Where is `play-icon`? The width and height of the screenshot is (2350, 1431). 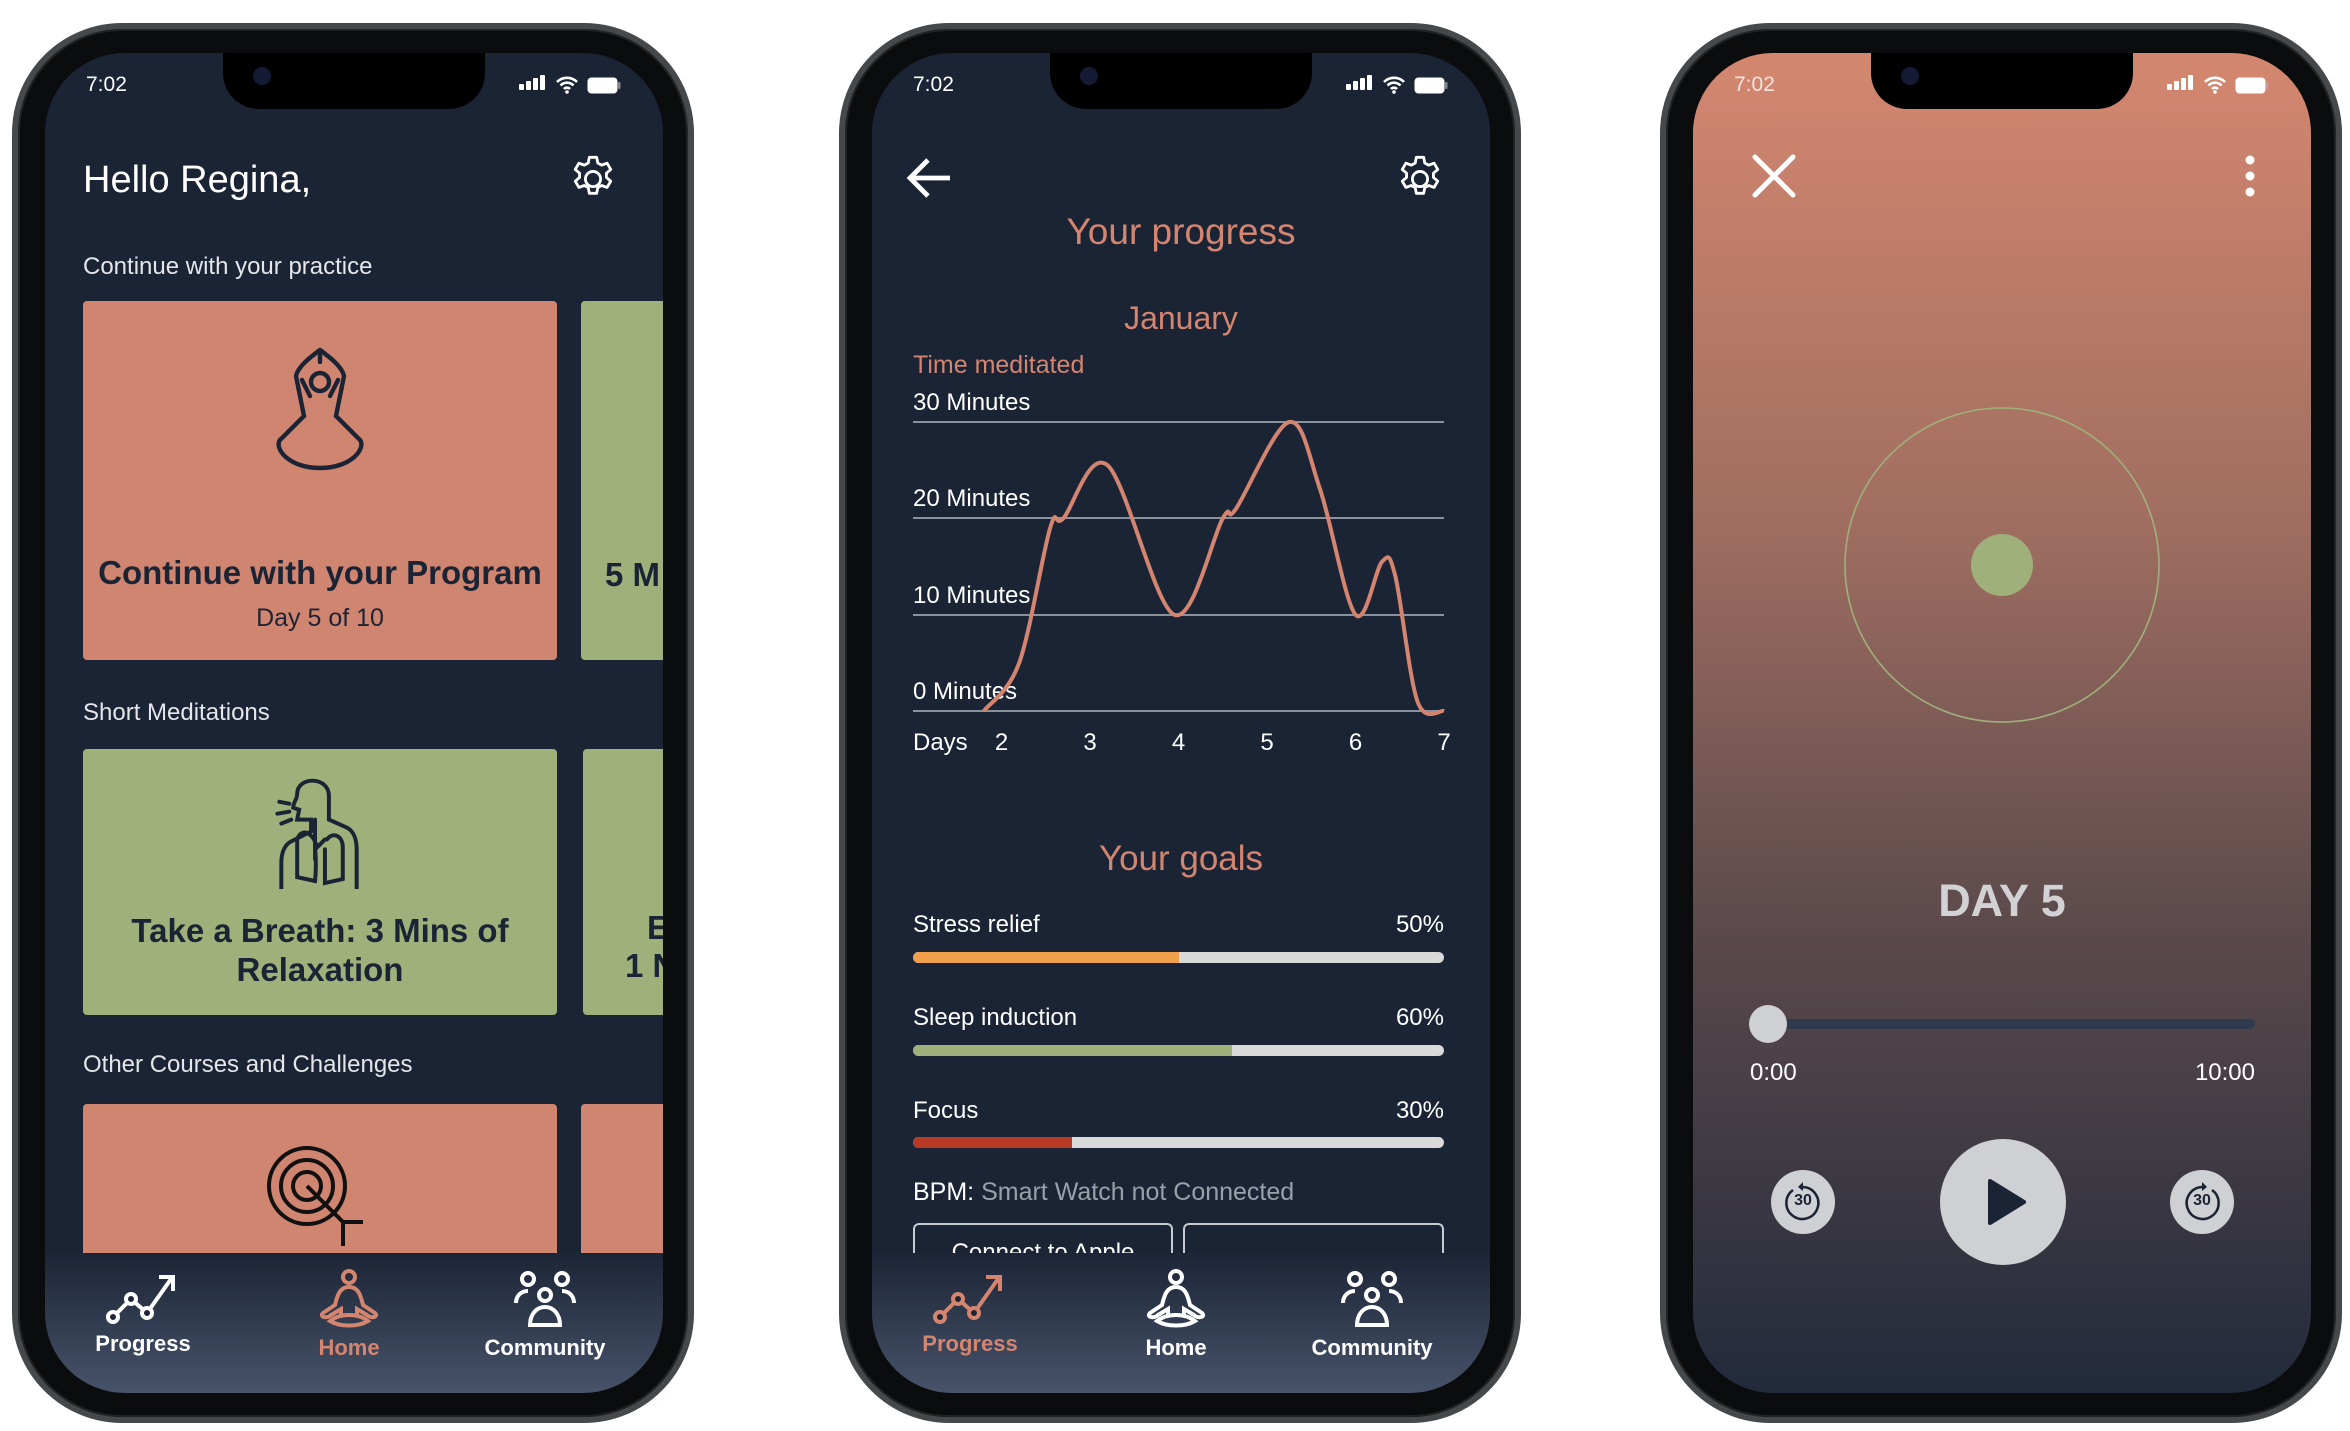
play-icon is located at coordinates (2007, 1202).